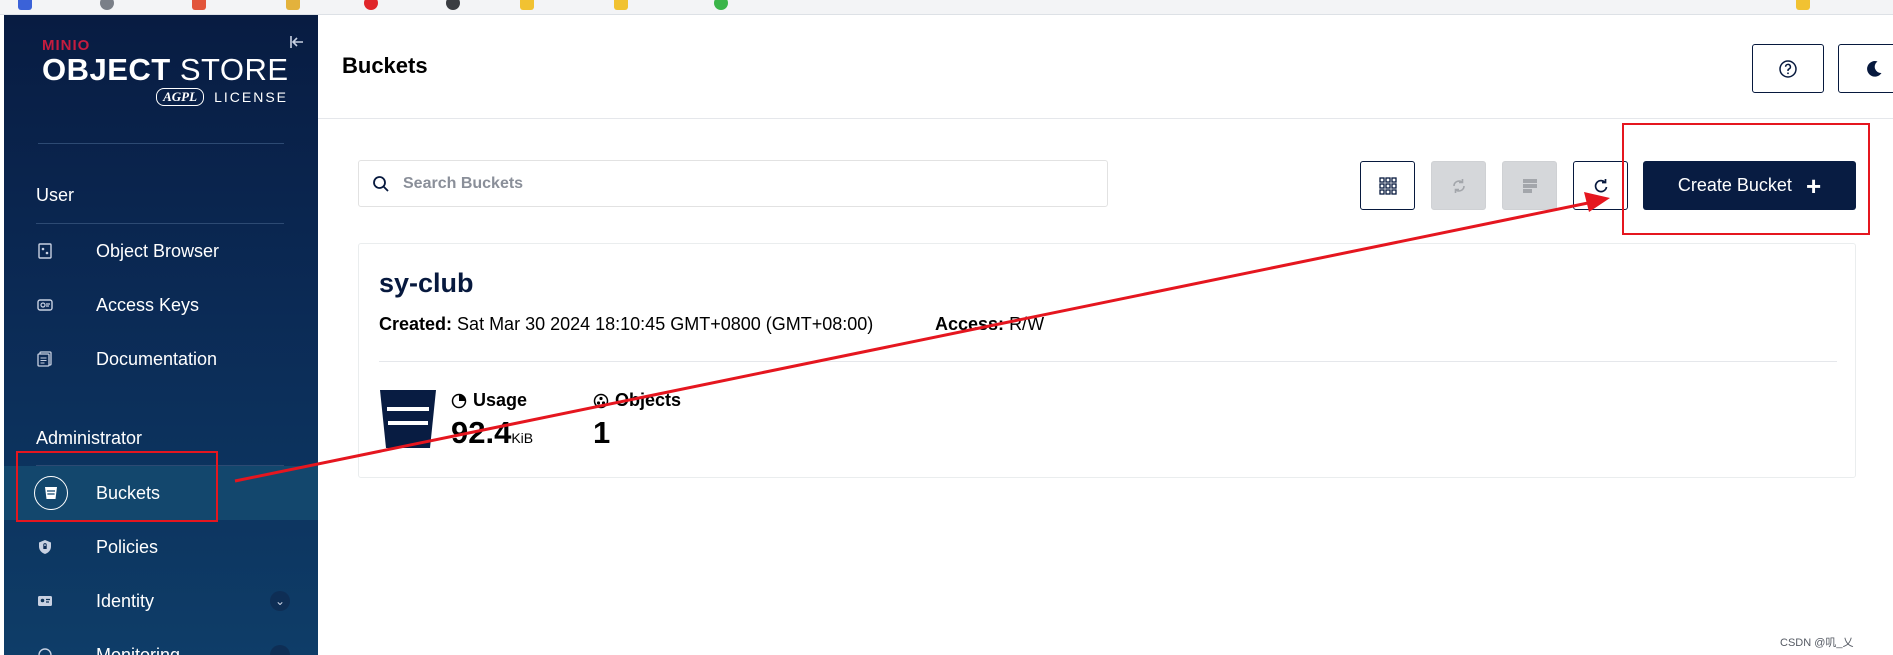 The width and height of the screenshot is (1893, 655). I want to click on usage-value: 92.4KiB, so click(492, 432).